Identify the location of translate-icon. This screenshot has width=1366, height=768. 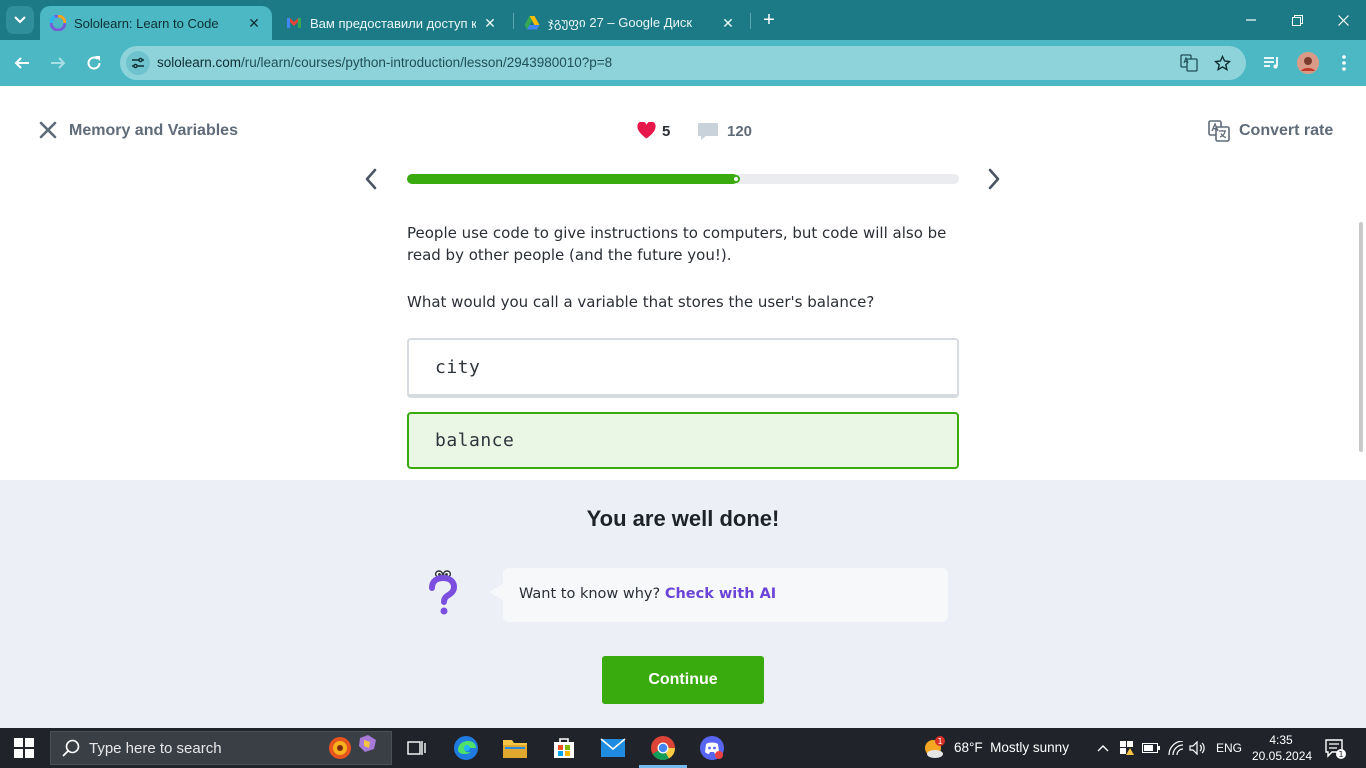
(1219, 131).